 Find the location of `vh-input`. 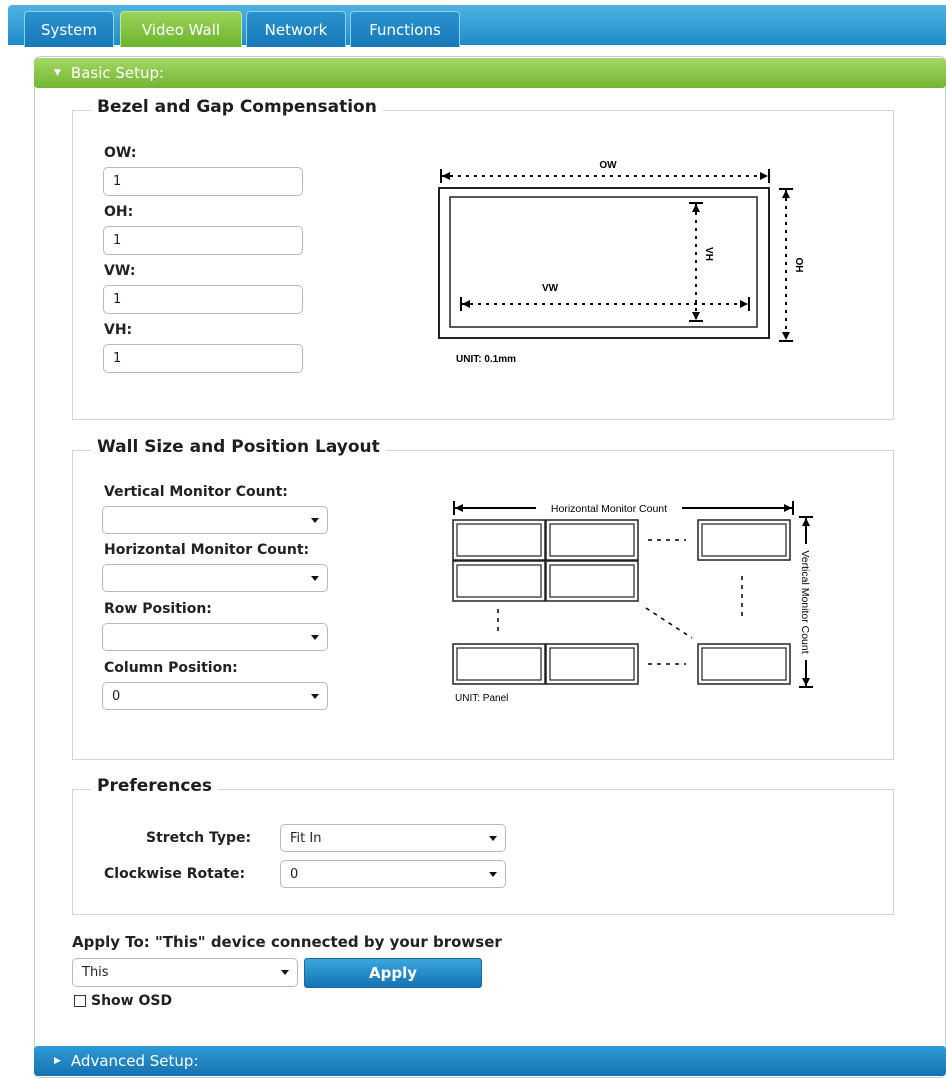

vh-input is located at coordinates (203, 358).